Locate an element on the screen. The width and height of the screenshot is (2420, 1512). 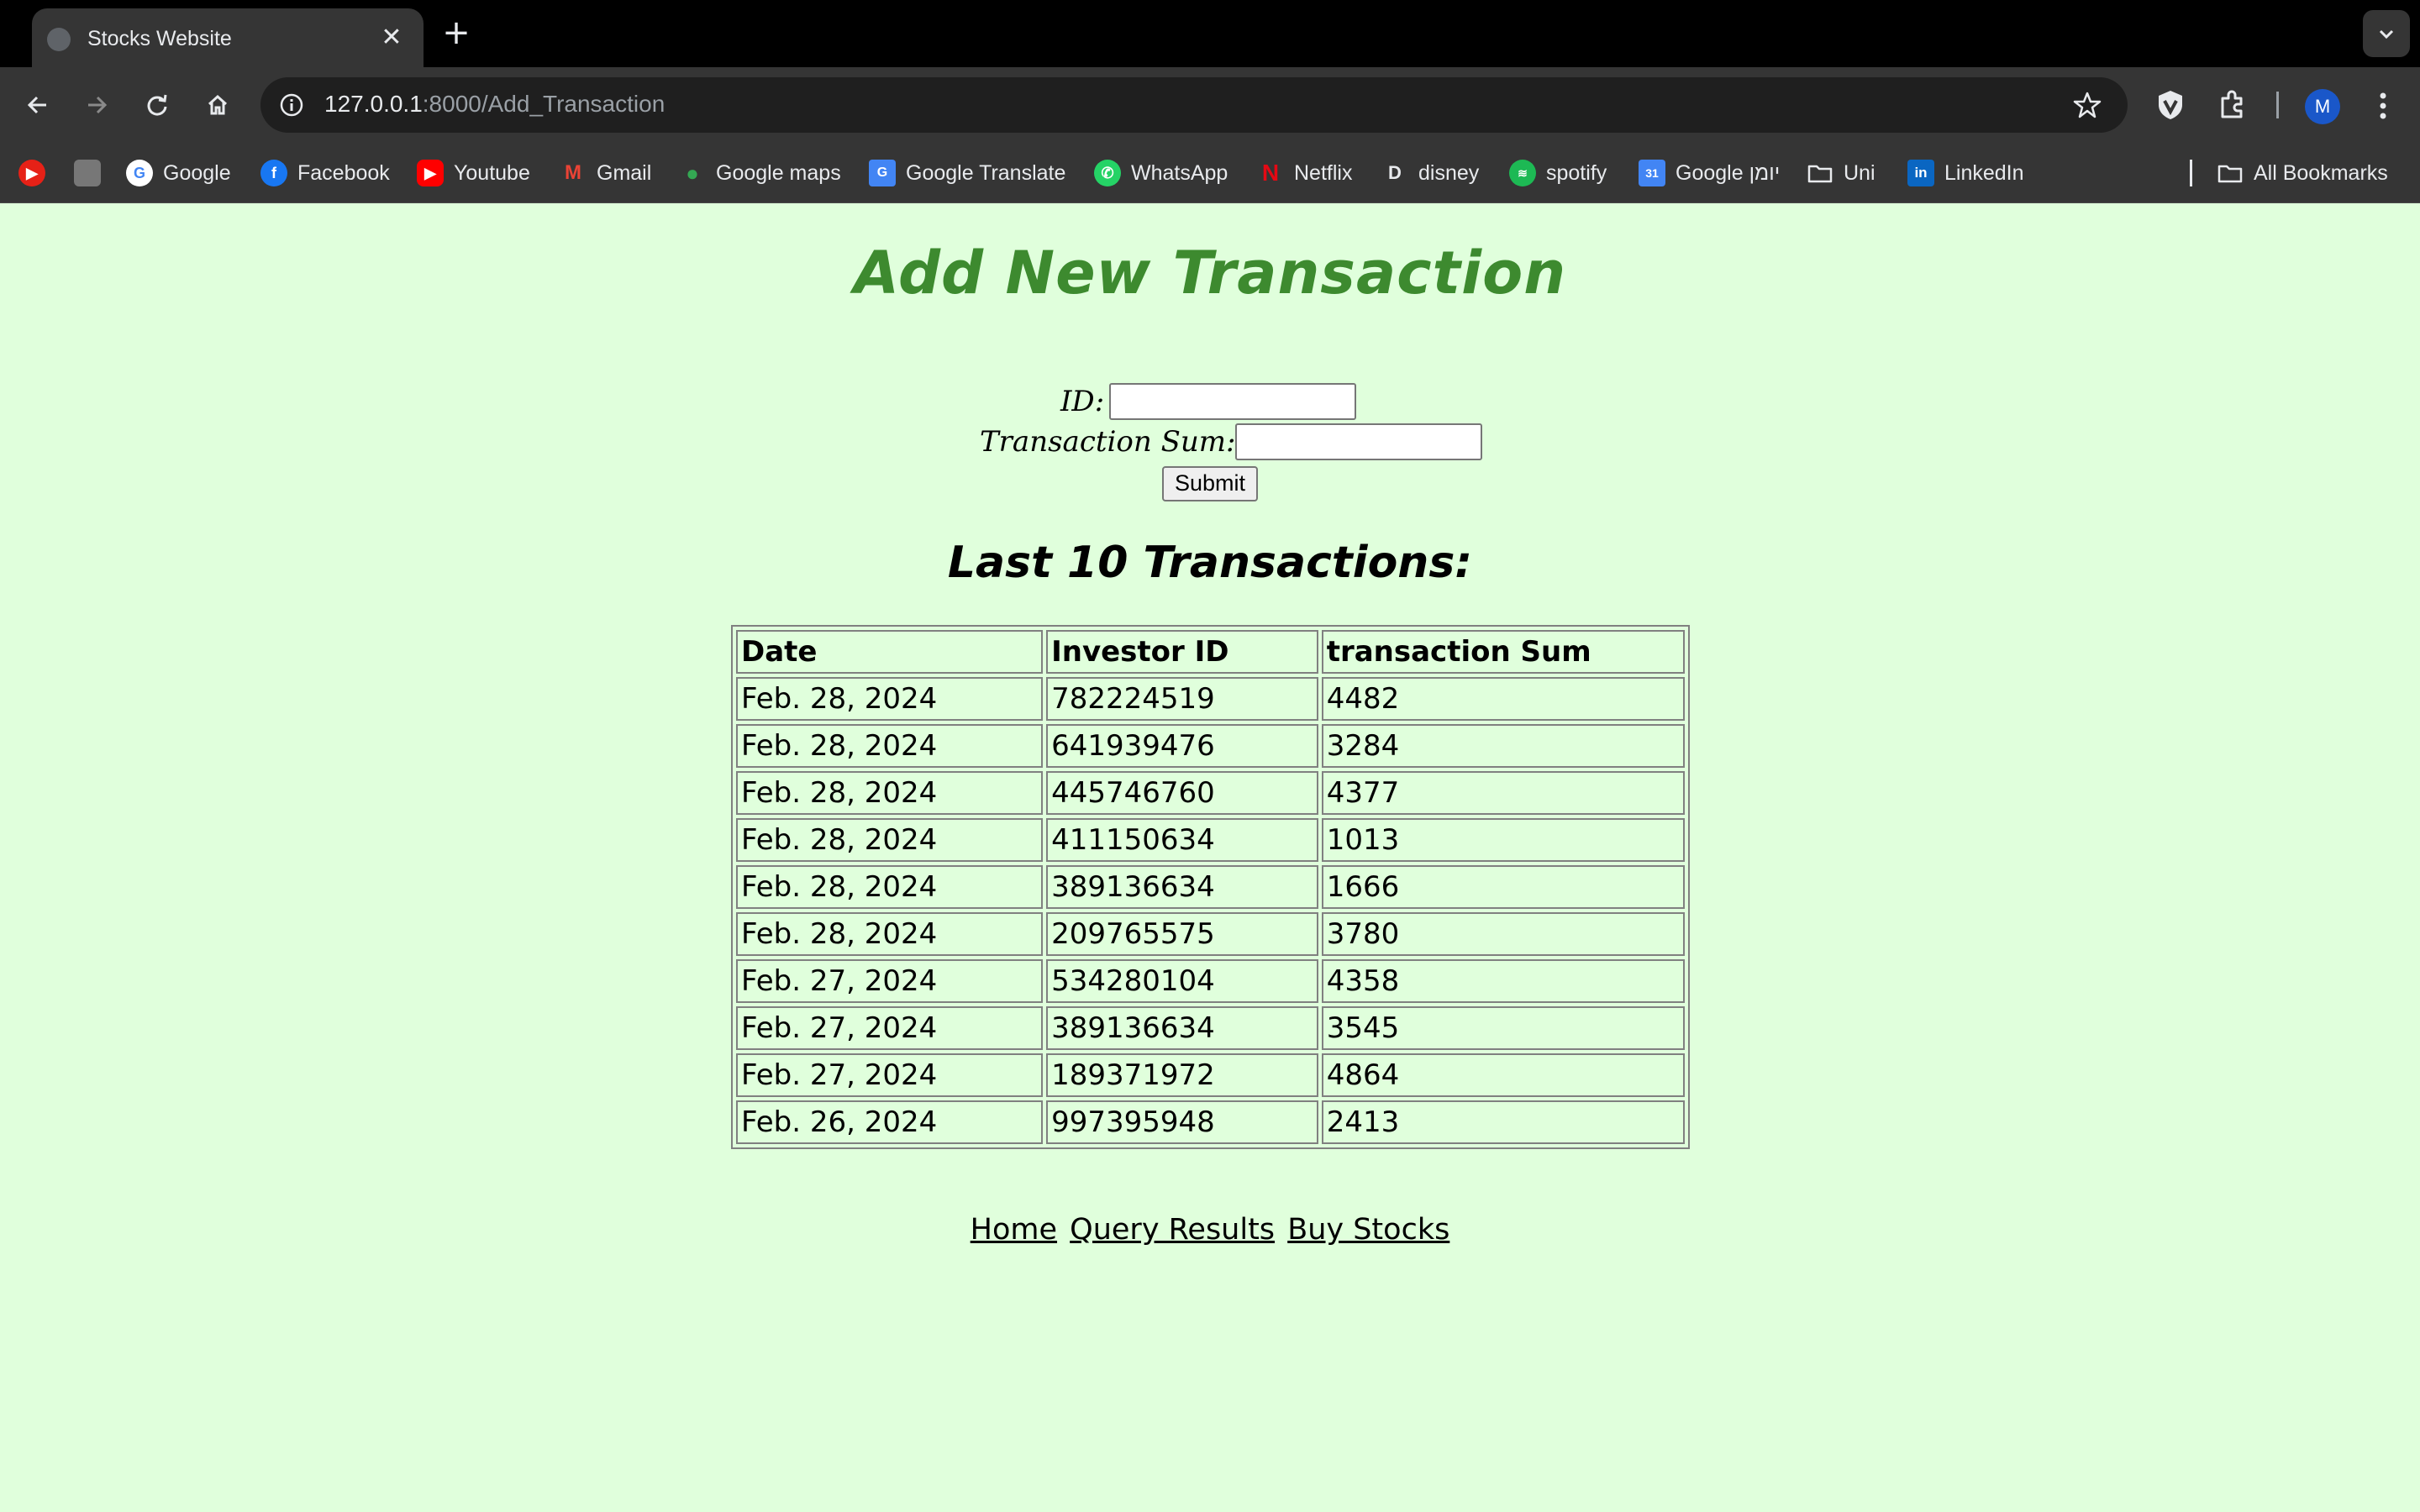
bookmark-star-icon is located at coordinates (2087, 105).